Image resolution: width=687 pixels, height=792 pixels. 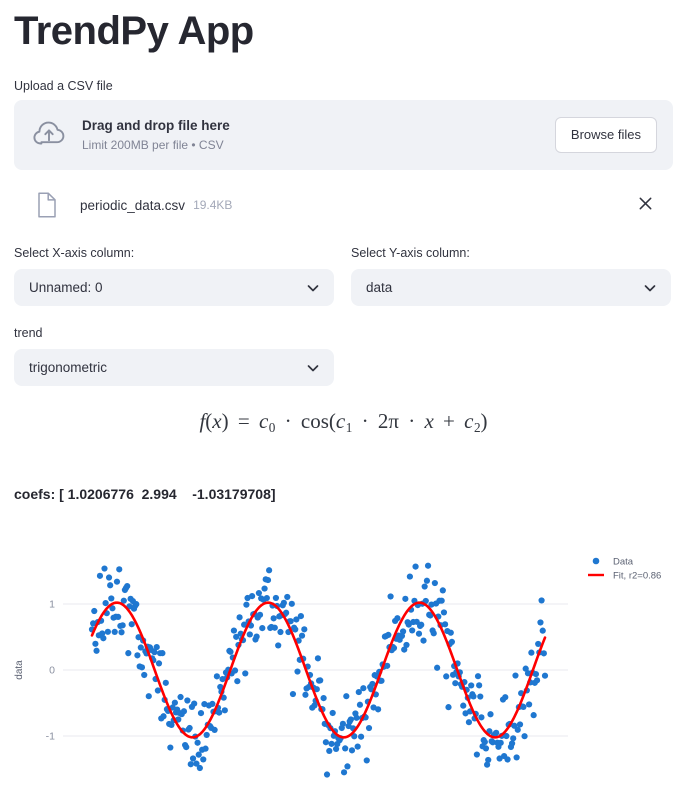 What do you see at coordinates (645, 205) in the screenshot?
I see `remove-file-button` at bounding box center [645, 205].